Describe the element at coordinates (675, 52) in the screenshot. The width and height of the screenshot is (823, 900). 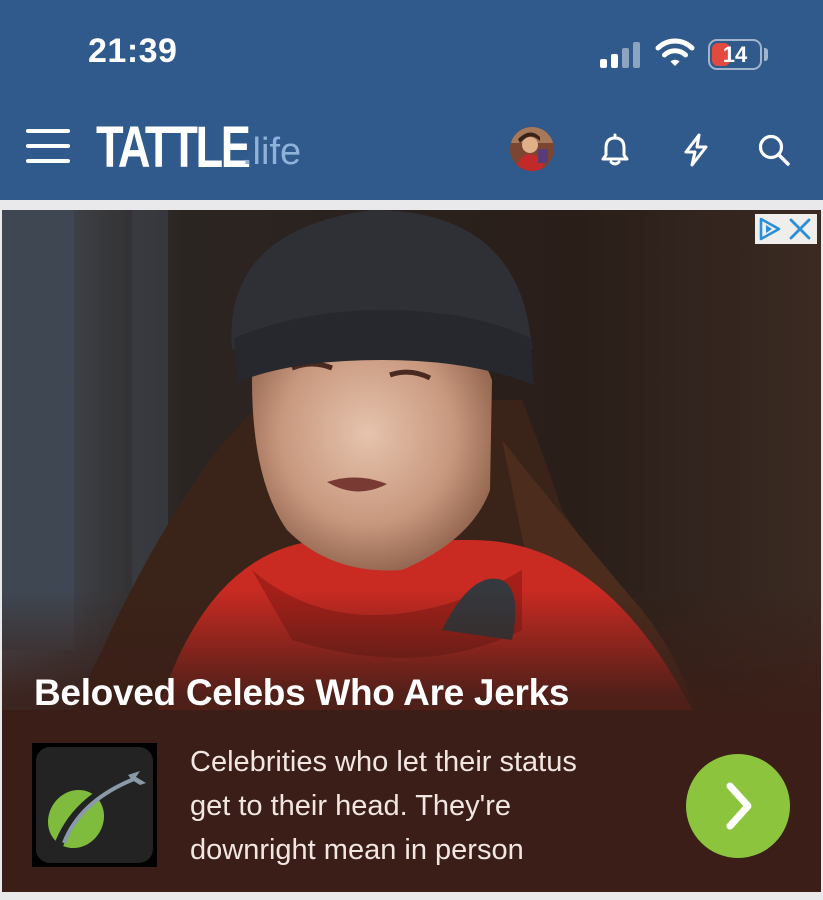
I see `wifi-icon` at that location.